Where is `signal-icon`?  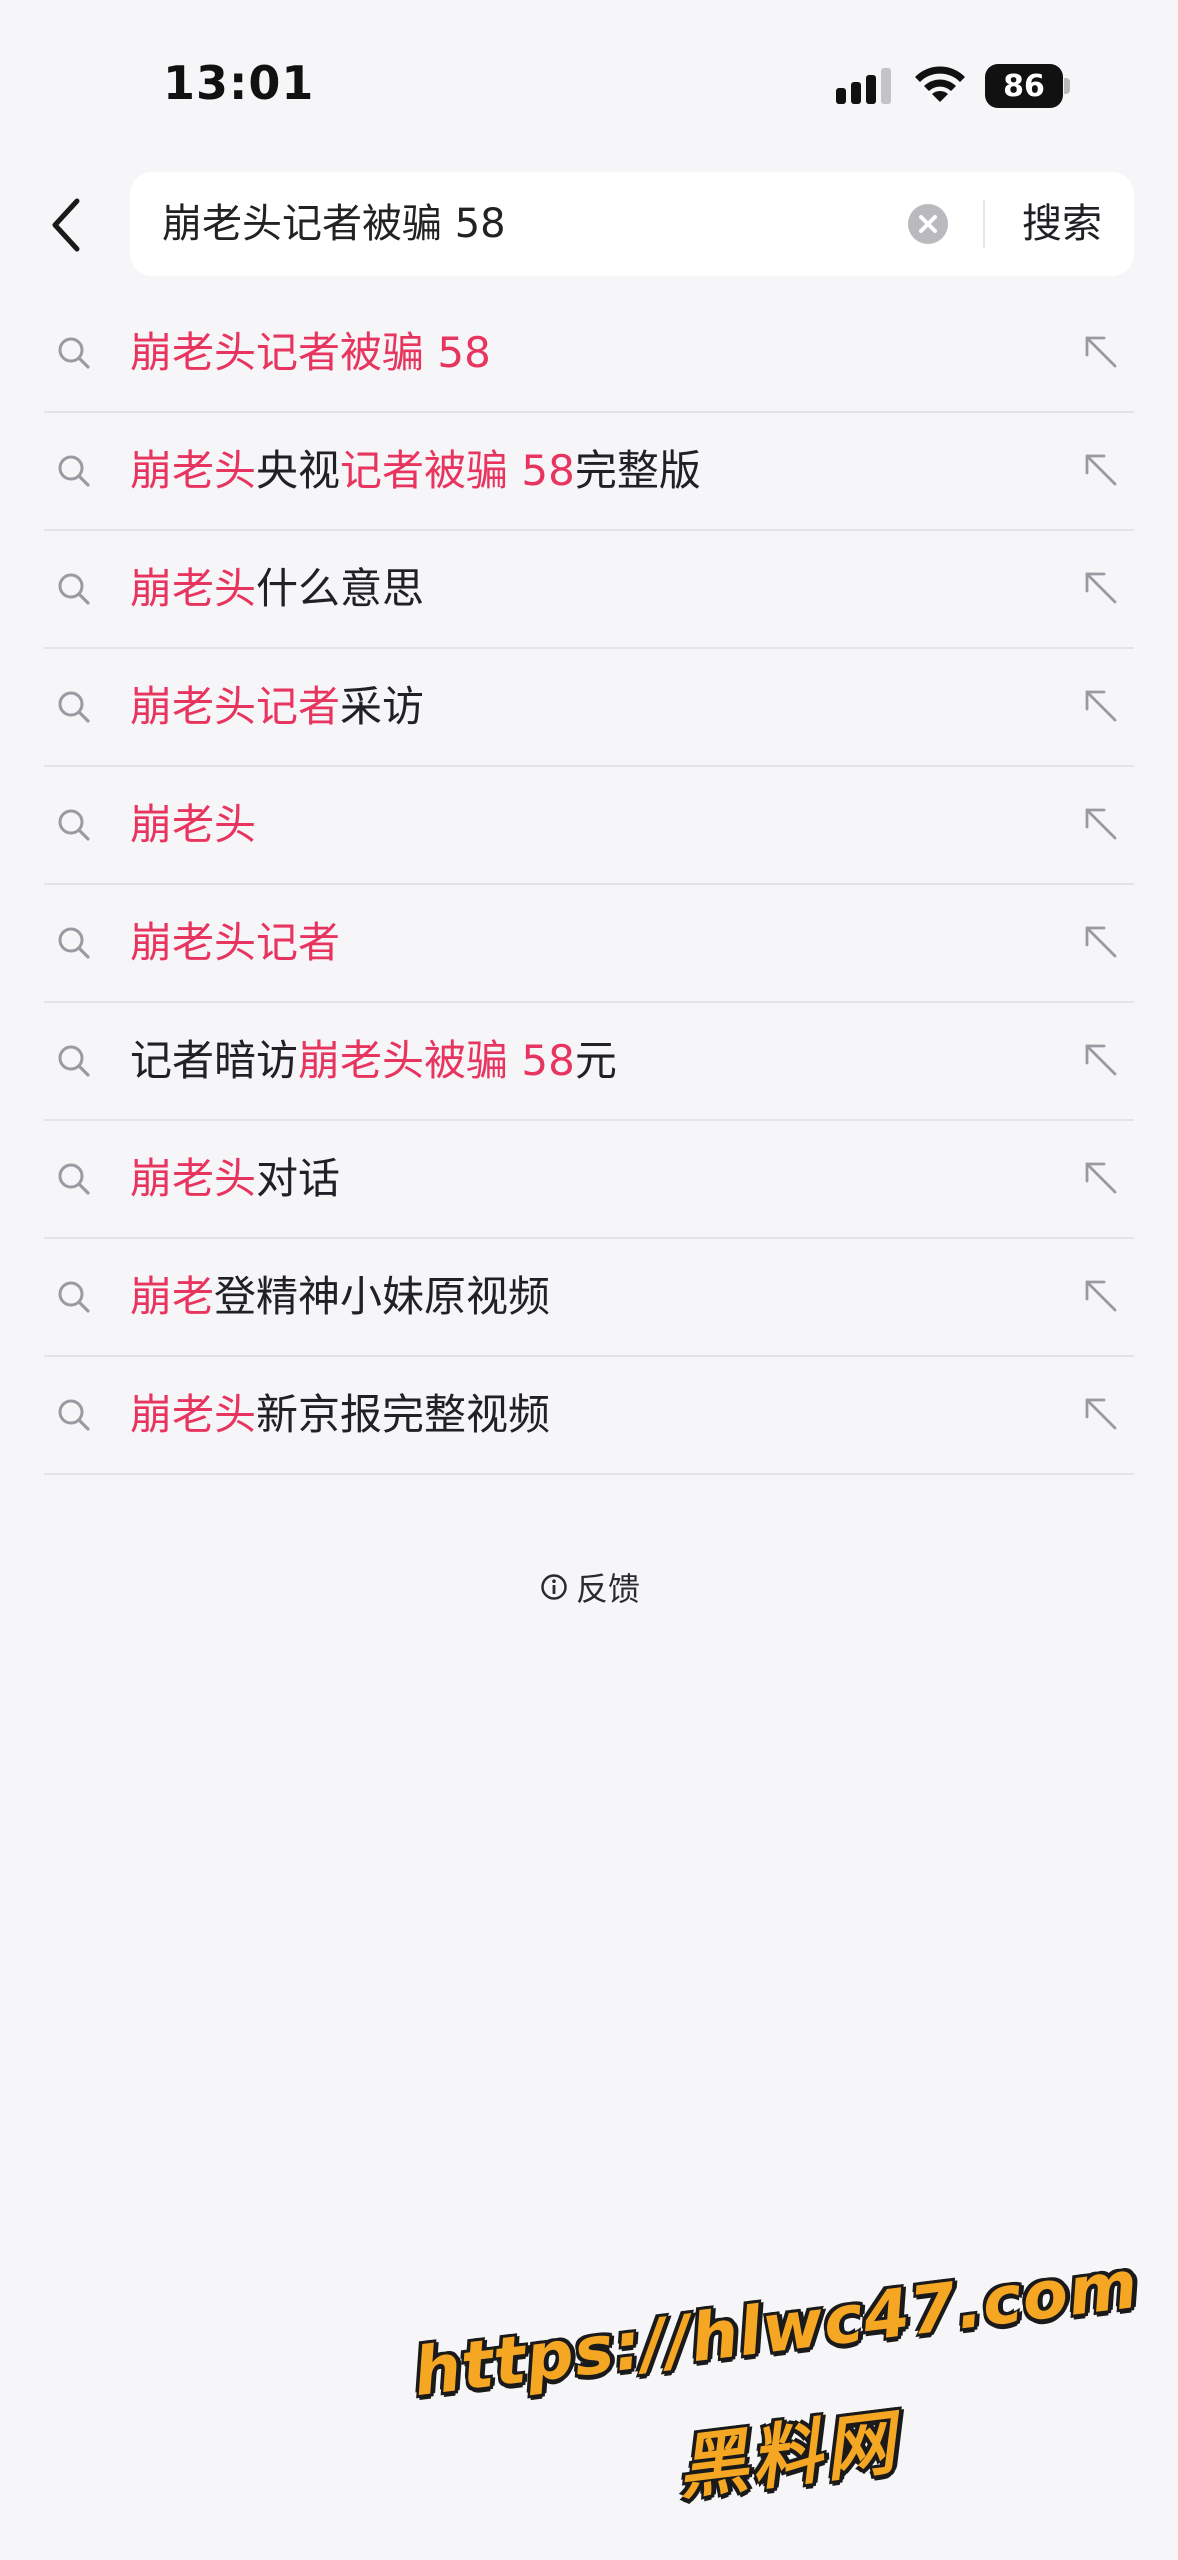 signal-icon is located at coordinates (863, 86).